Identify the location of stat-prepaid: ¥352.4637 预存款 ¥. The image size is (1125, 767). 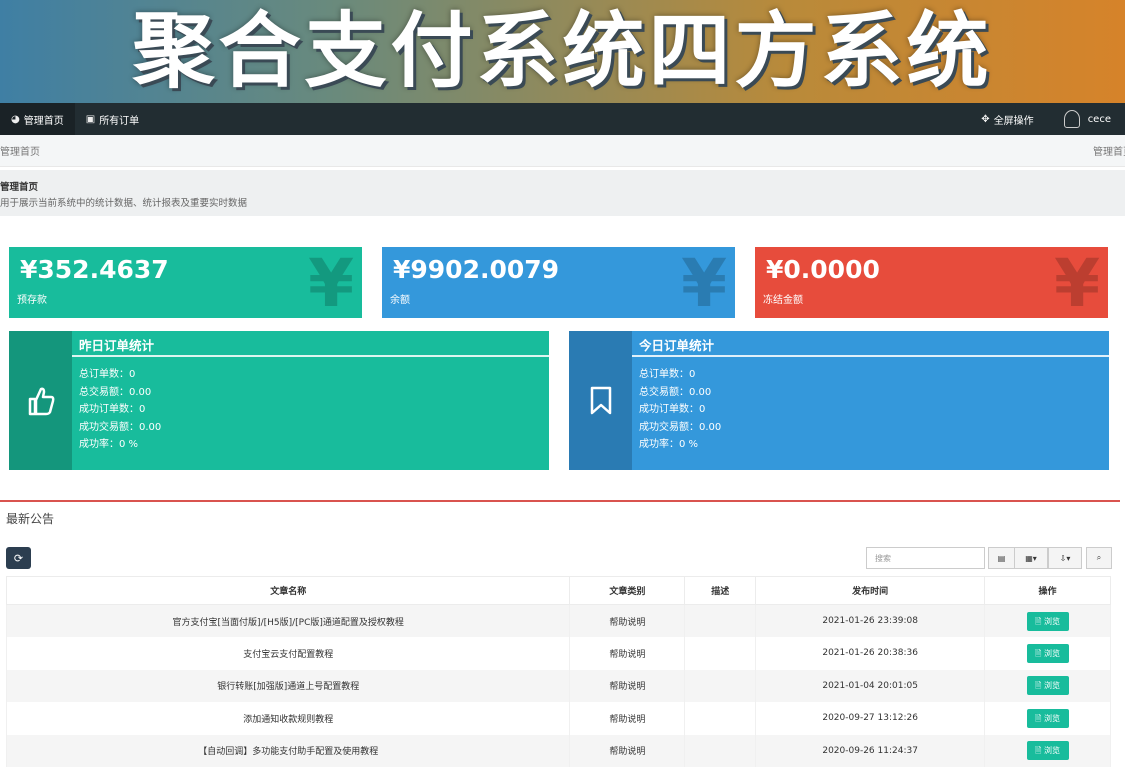
(185, 282).